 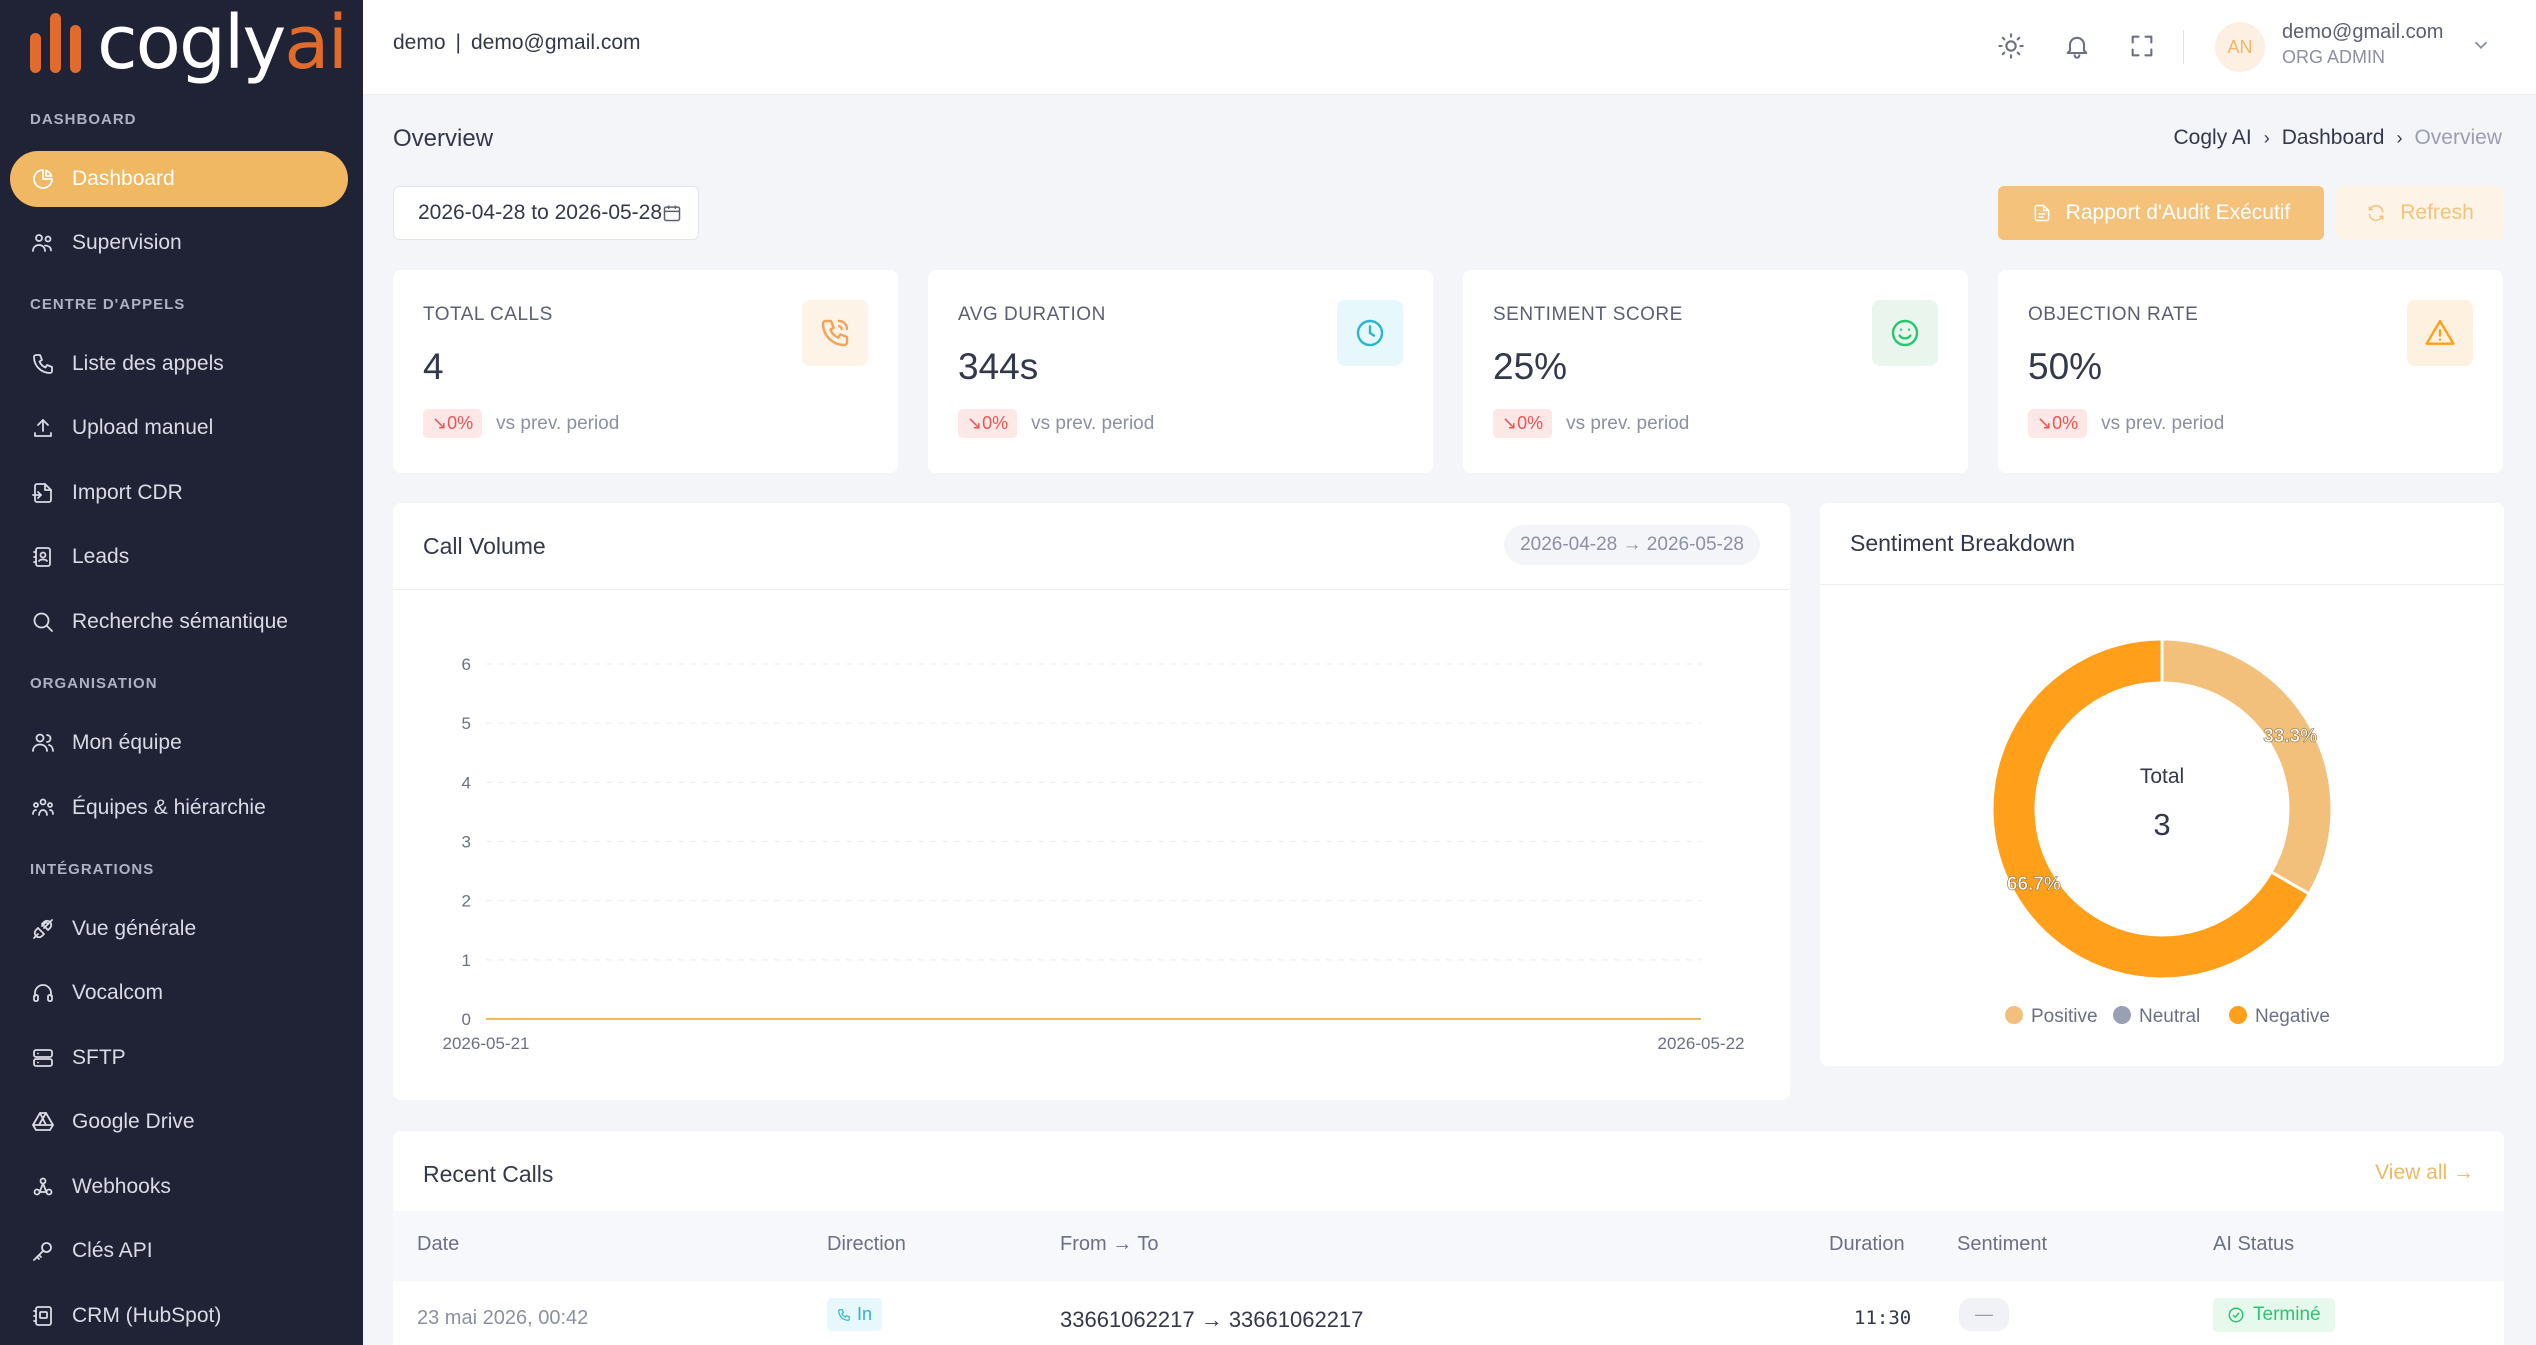 I want to click on refresh-button: Refresh, so click(x=2420, y=213).